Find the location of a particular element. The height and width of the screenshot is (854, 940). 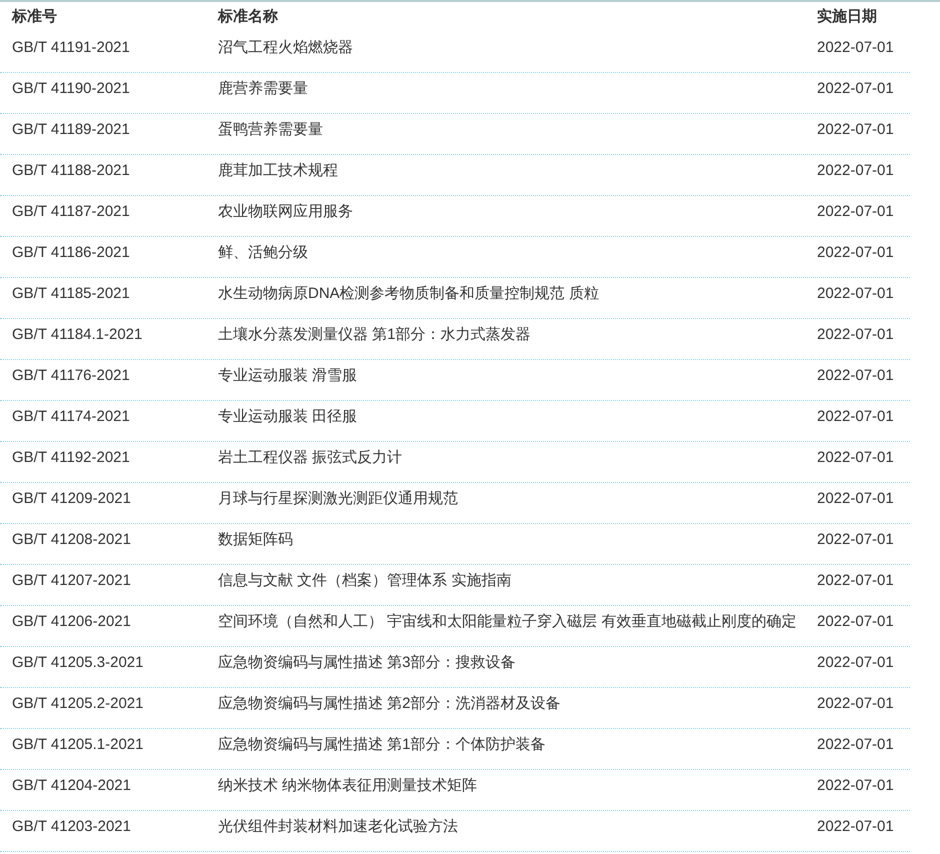

table-cell-text: 专业运动服装 田径服 is located at coordinates (288, 417).